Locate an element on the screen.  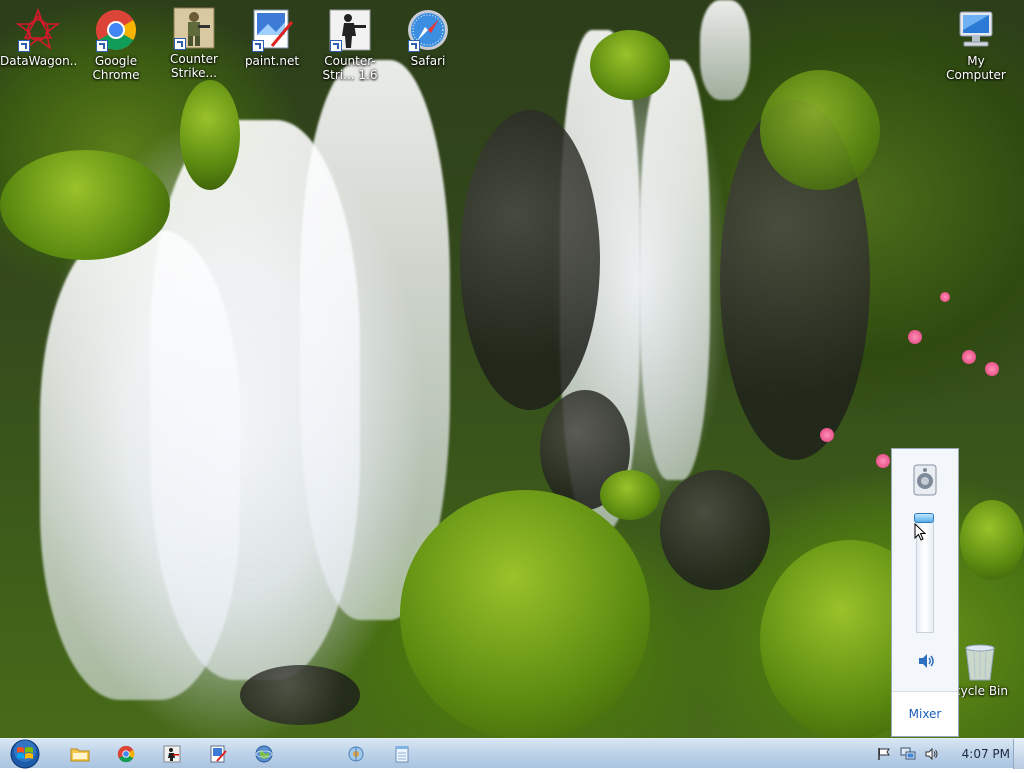
taskbar-clock: 4:07 PM is located at coordinates (986, 754).